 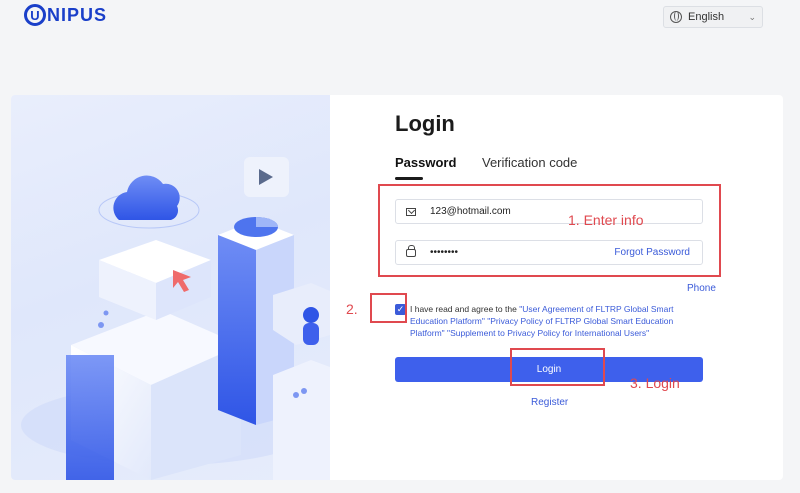 I want to click on top-bar: U NIPUS English ⌄, so click(x=400, y=30).